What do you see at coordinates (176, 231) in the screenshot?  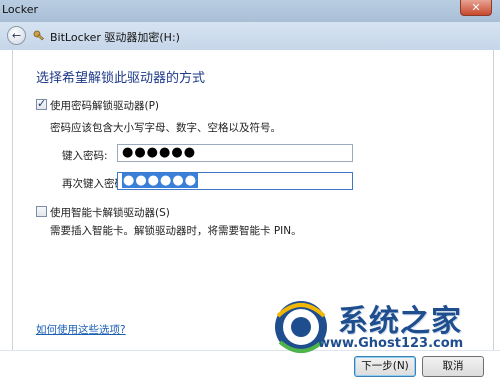 I see `smartcard-hint: 需要插入智能卡。解锁驱动器时，将需要智能卡 PIN。` at bounding box center [176, 231].